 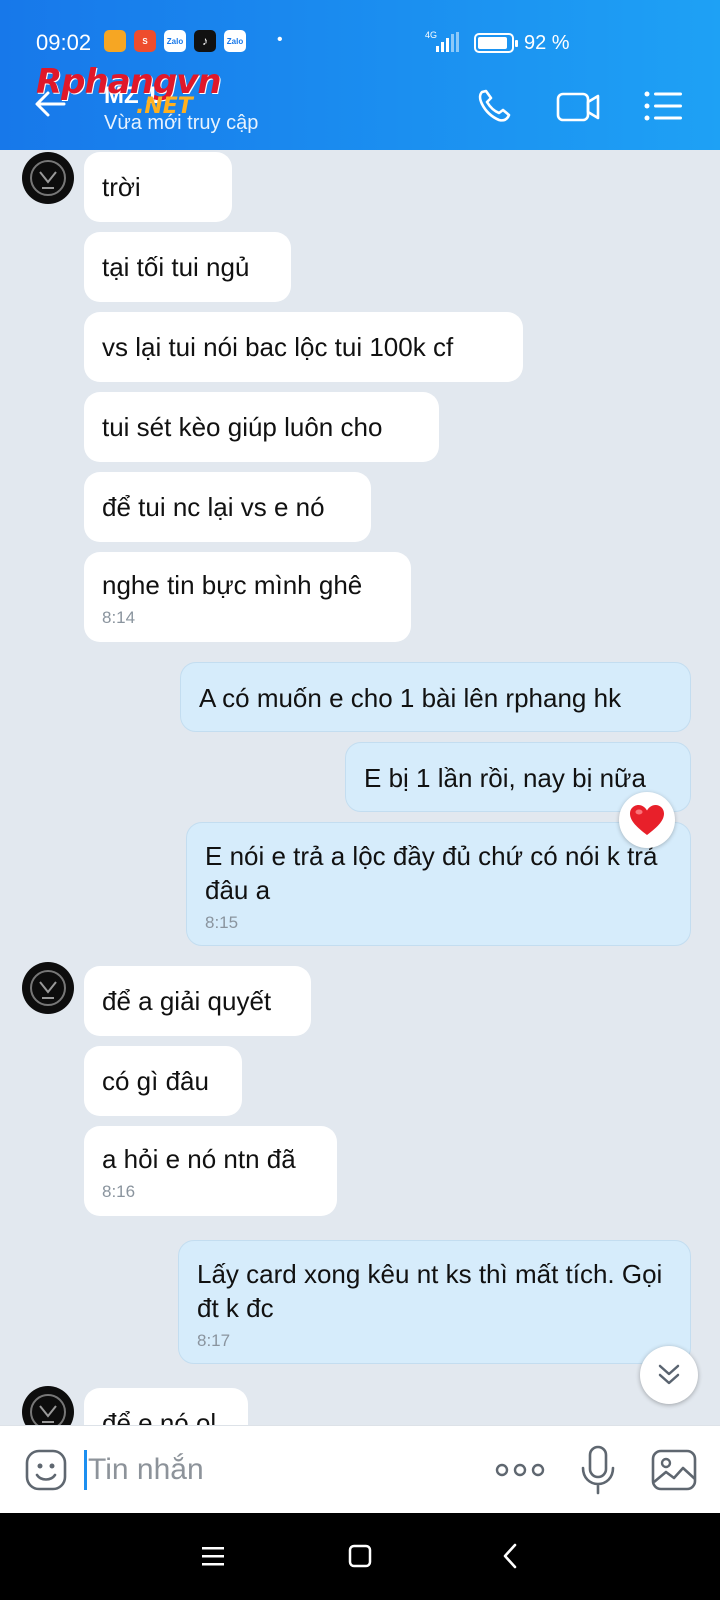 What do you see at coordinates (232, 585) in the screenshot?
I see `message-text: nghe tin bực mình ghê` at bounding box center [232, 585].